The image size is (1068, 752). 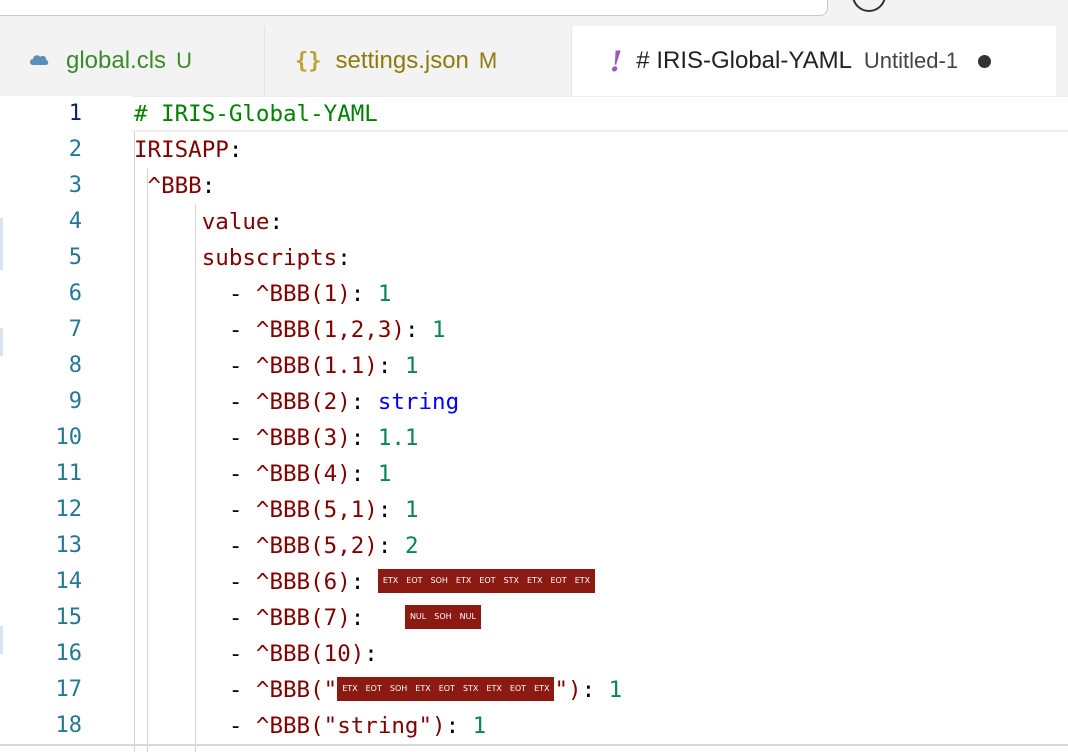 I want to click on line-content: - ^BBB(5,2): 2, so click(x=276, y=546).